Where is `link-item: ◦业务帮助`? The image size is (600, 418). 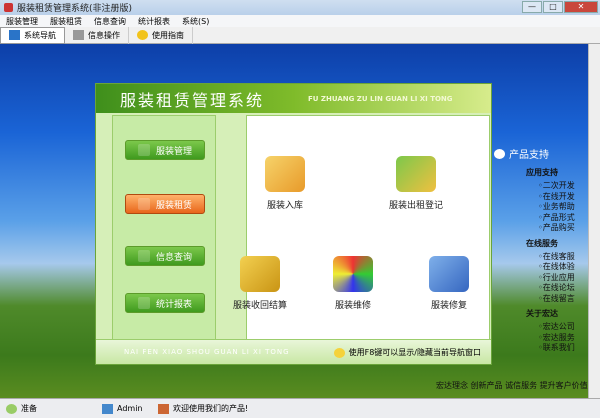
link-item: ◦业务帮助 is located at coordinates (541, 207).